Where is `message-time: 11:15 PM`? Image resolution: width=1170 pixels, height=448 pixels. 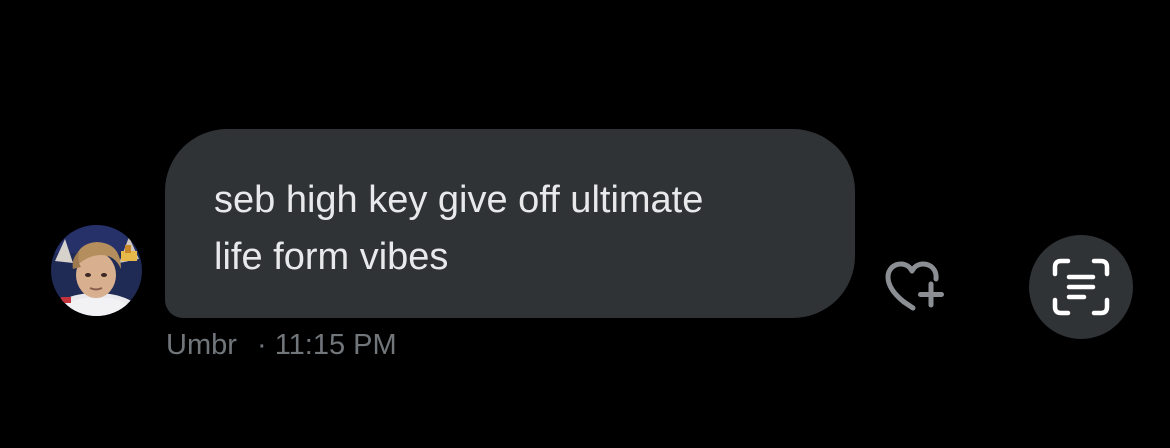 message-time: 11:15 PM is located at coordinates (335, 345).